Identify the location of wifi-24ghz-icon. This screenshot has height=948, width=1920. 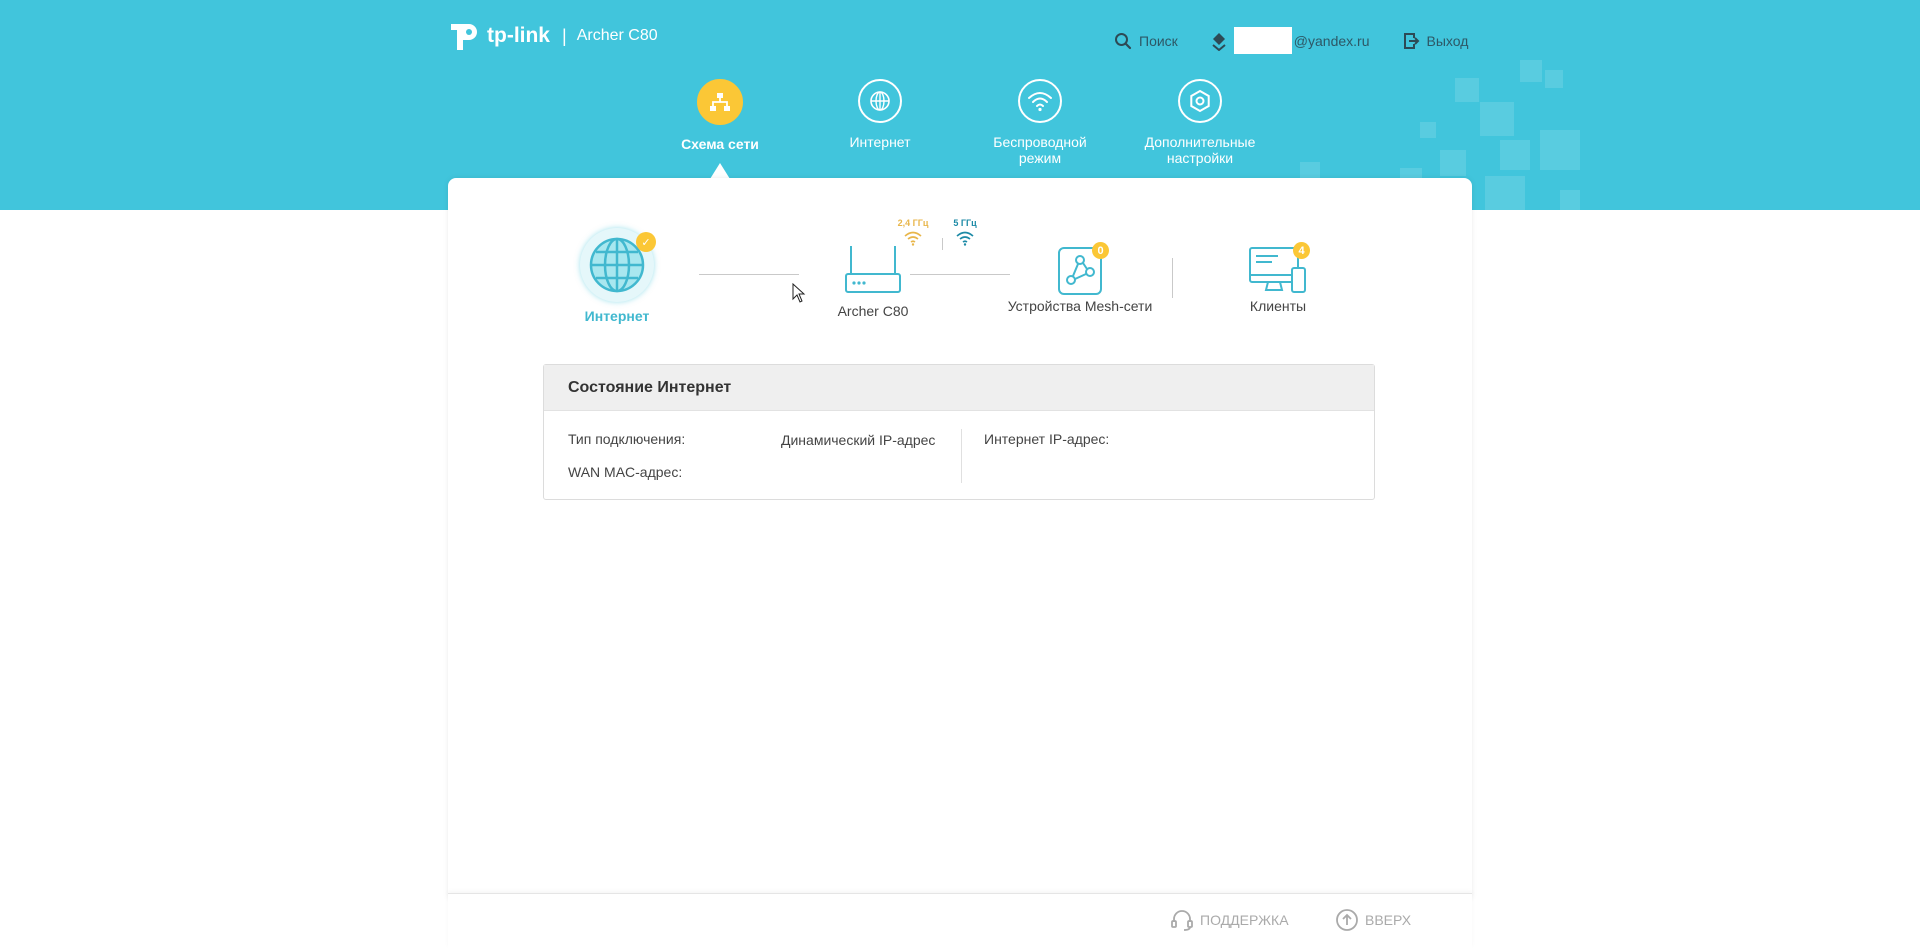
(913, 238).